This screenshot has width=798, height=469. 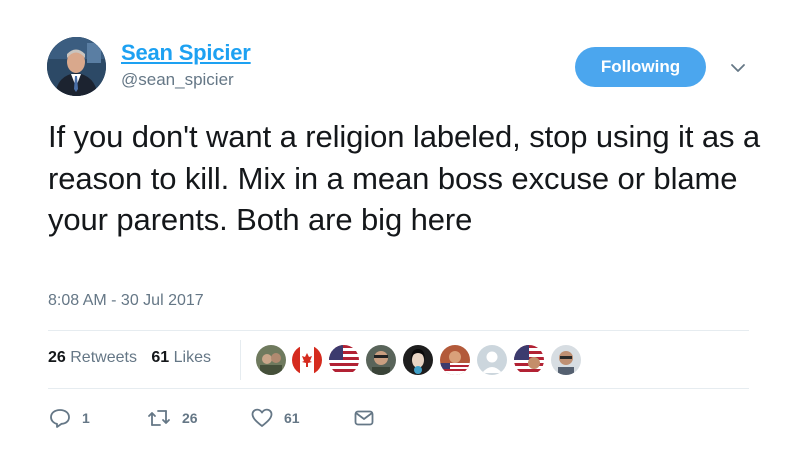 I want to click on retweet-button: 26, so click(x=172, y=418).